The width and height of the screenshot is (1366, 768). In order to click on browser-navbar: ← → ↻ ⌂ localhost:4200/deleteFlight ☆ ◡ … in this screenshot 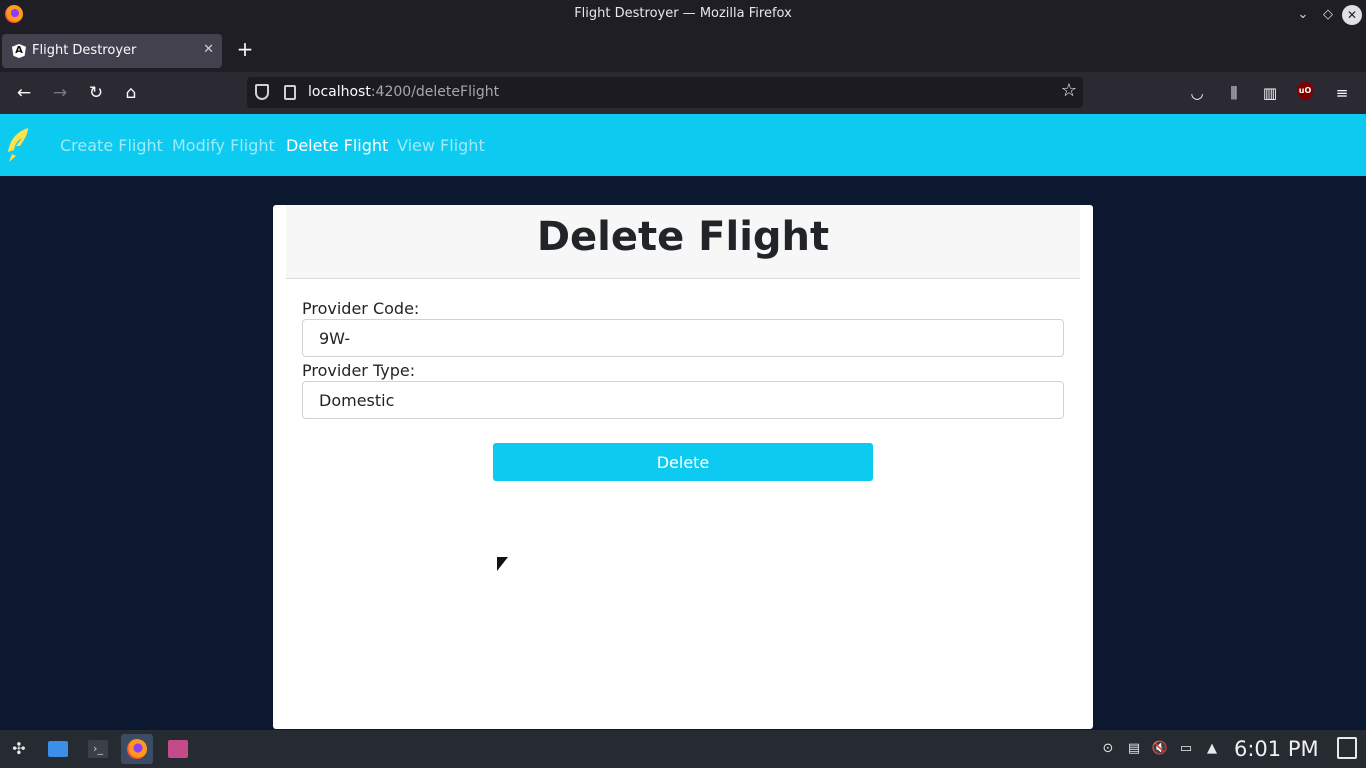, I will do `click(683, 93)`.